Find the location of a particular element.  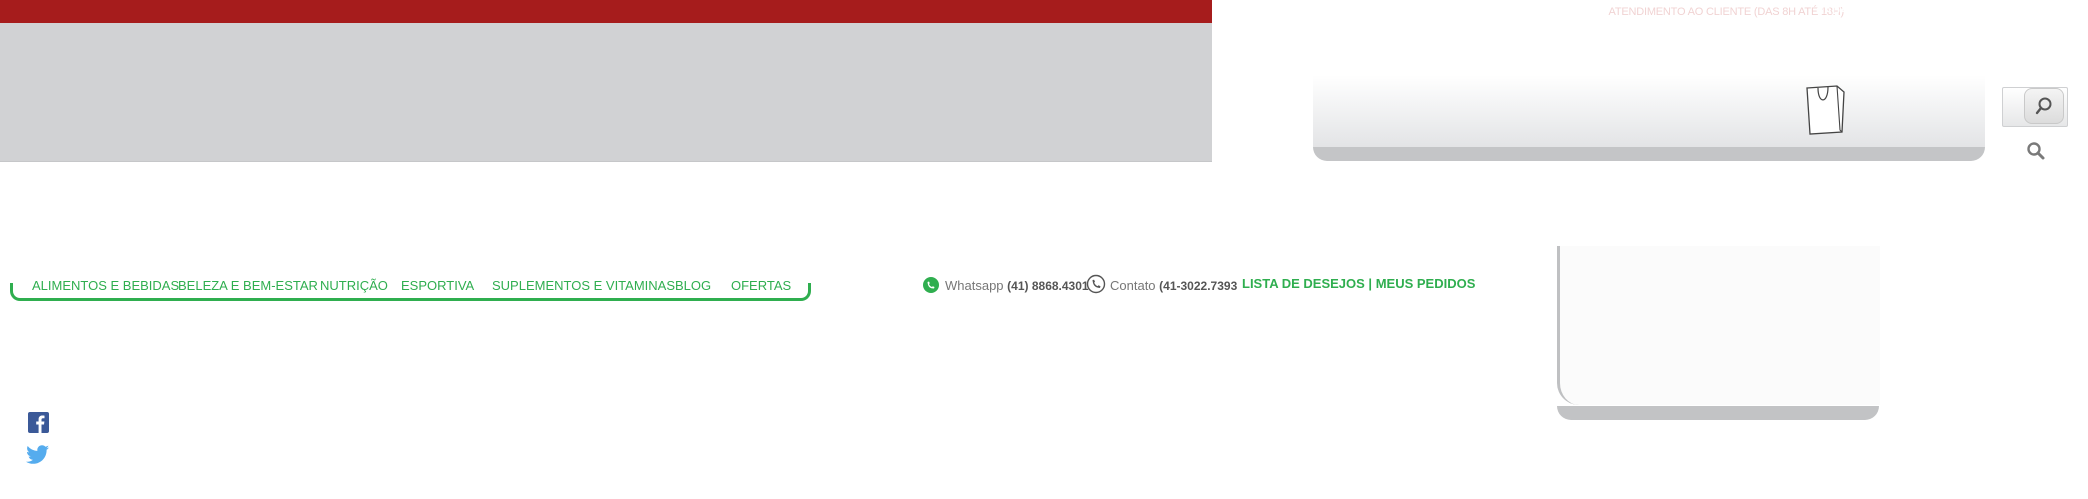

account-links: CADASTRE-SE |MEU CADASTRO |MEUS PEDIDOS is located at coordinates (1949, 11).